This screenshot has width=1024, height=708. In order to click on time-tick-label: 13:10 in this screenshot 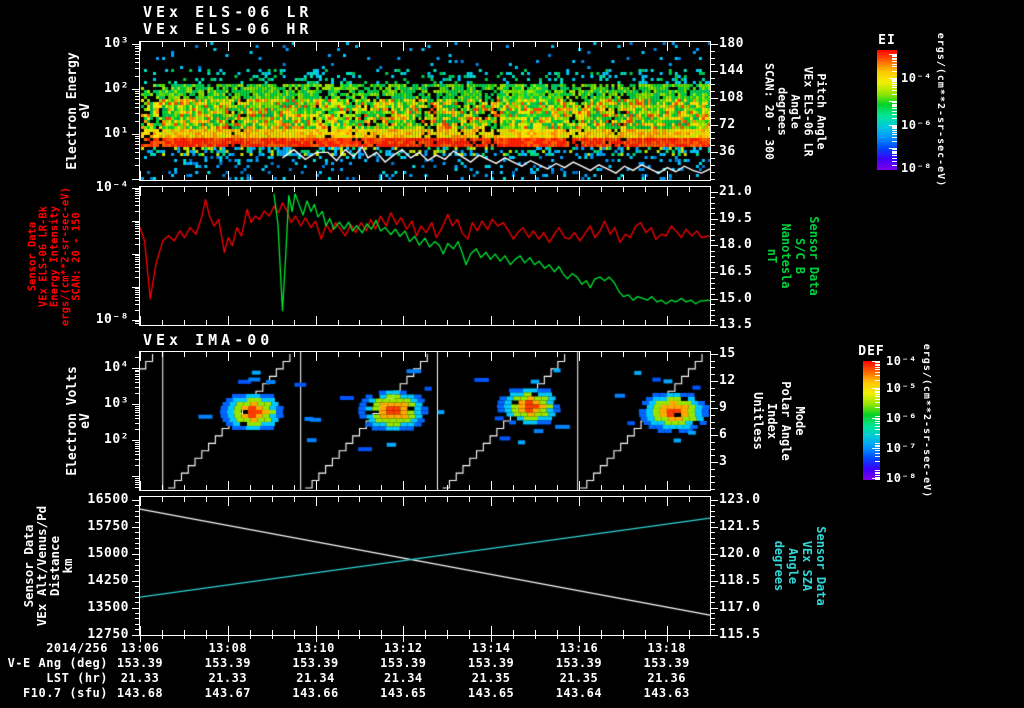, I will do `click(315, 648)`.